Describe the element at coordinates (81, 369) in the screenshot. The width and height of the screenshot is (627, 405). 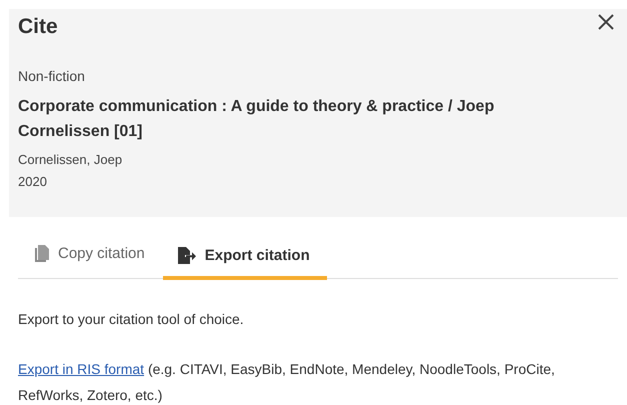
I see `ris-export-link: Export in RIS format` at that location.